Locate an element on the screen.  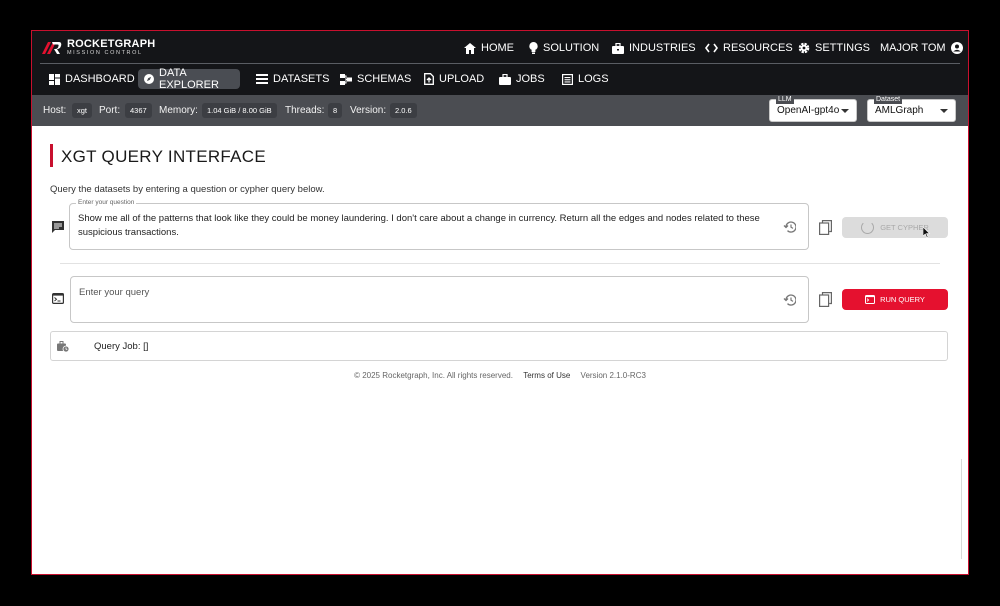
user-menu: MAJOR TOM is located at coordinates (924, 48).